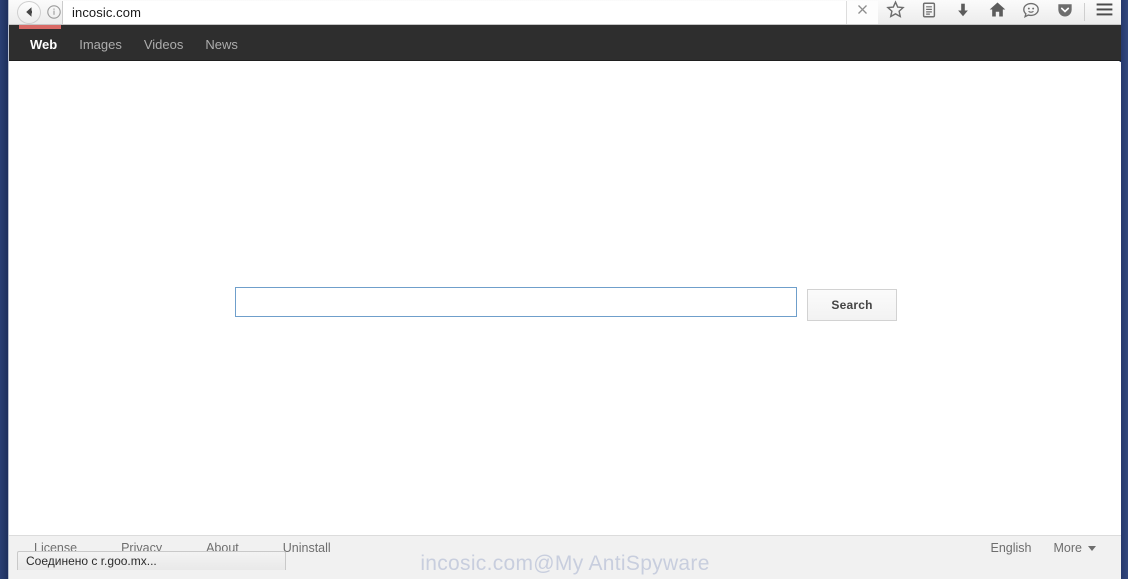  What do you see at coordinates (516, 302) in the screenshot?
I see `search-input` at bounding box center [516, 302].